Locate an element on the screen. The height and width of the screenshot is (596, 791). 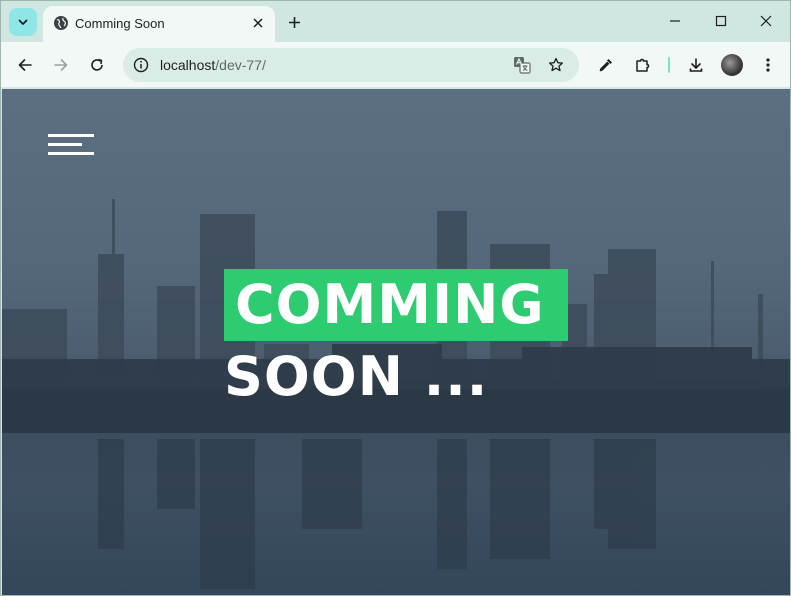
puzzle-icon is located at coordinates (642, 65).